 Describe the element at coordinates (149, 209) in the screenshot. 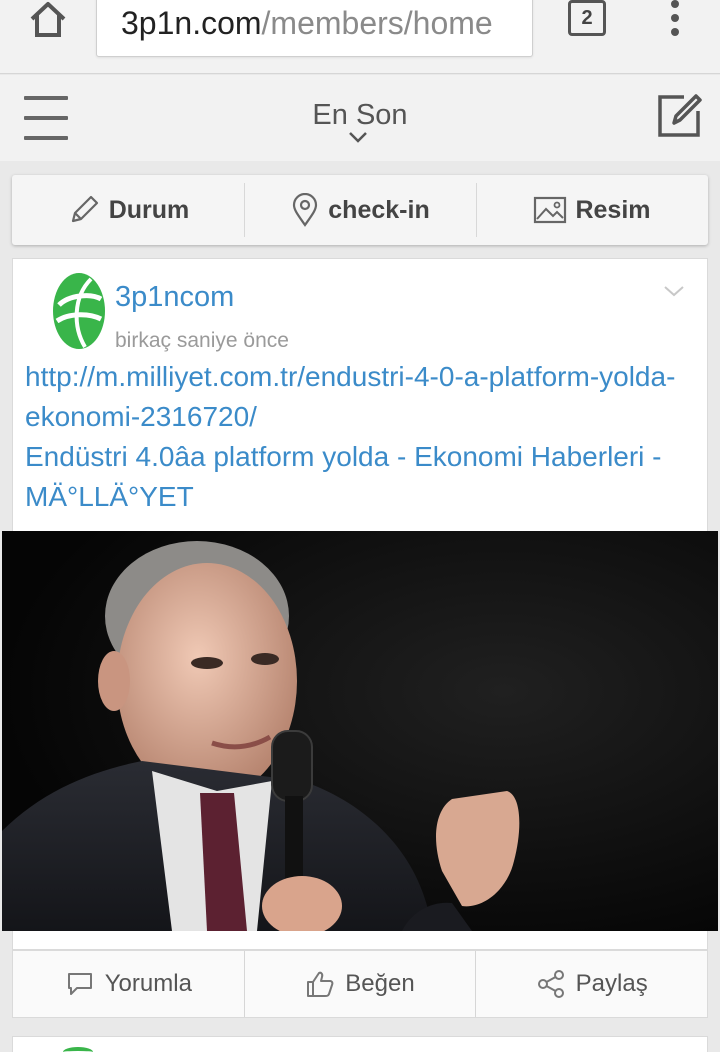

I see `status-label: Durum` at that location.